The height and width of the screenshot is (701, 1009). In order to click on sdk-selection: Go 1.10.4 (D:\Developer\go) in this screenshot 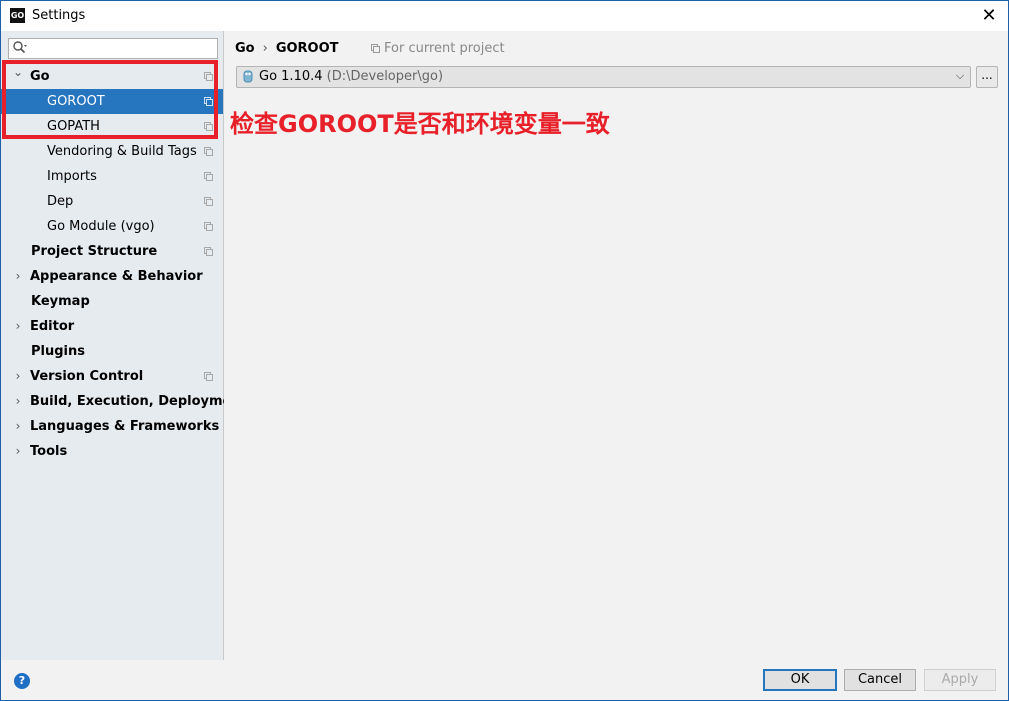, I will do `click(351, 76)`.